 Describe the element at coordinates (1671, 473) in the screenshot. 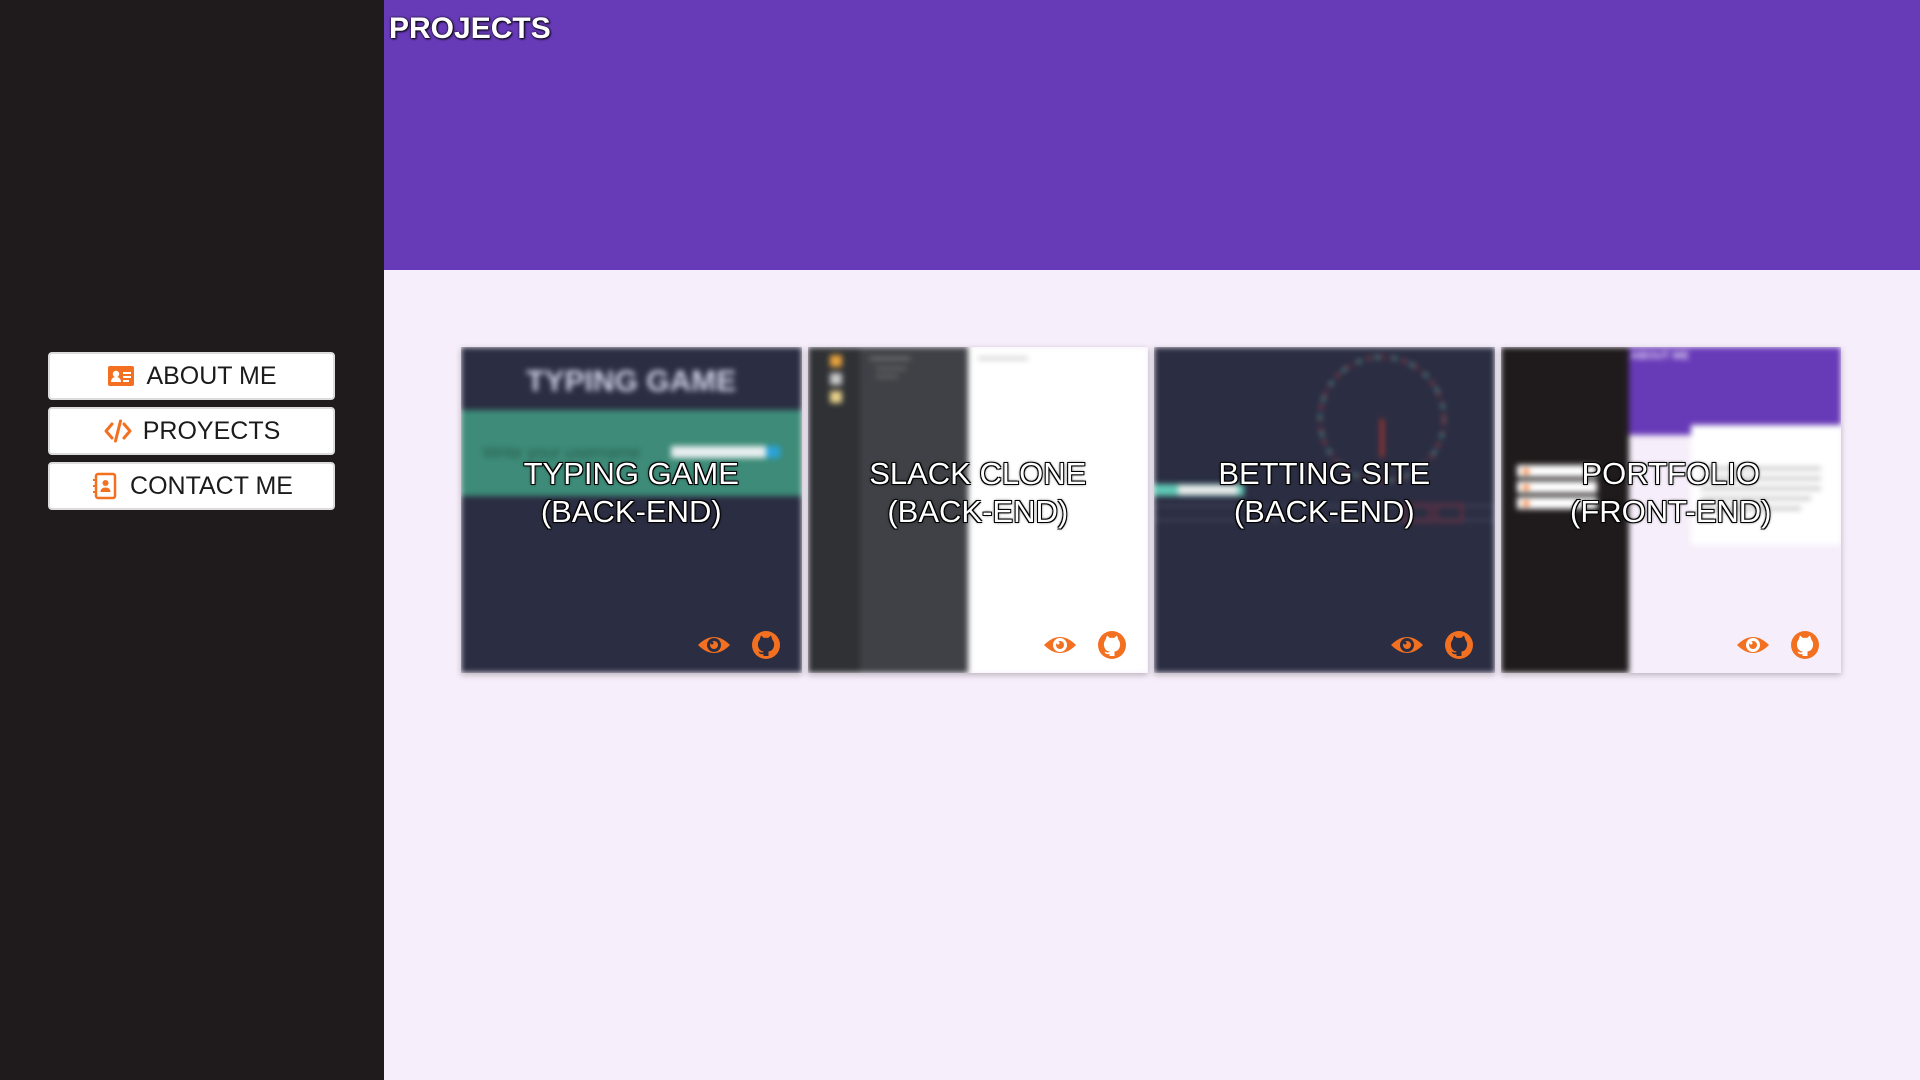

I see `project-name: PORTFOLIO` at that location.